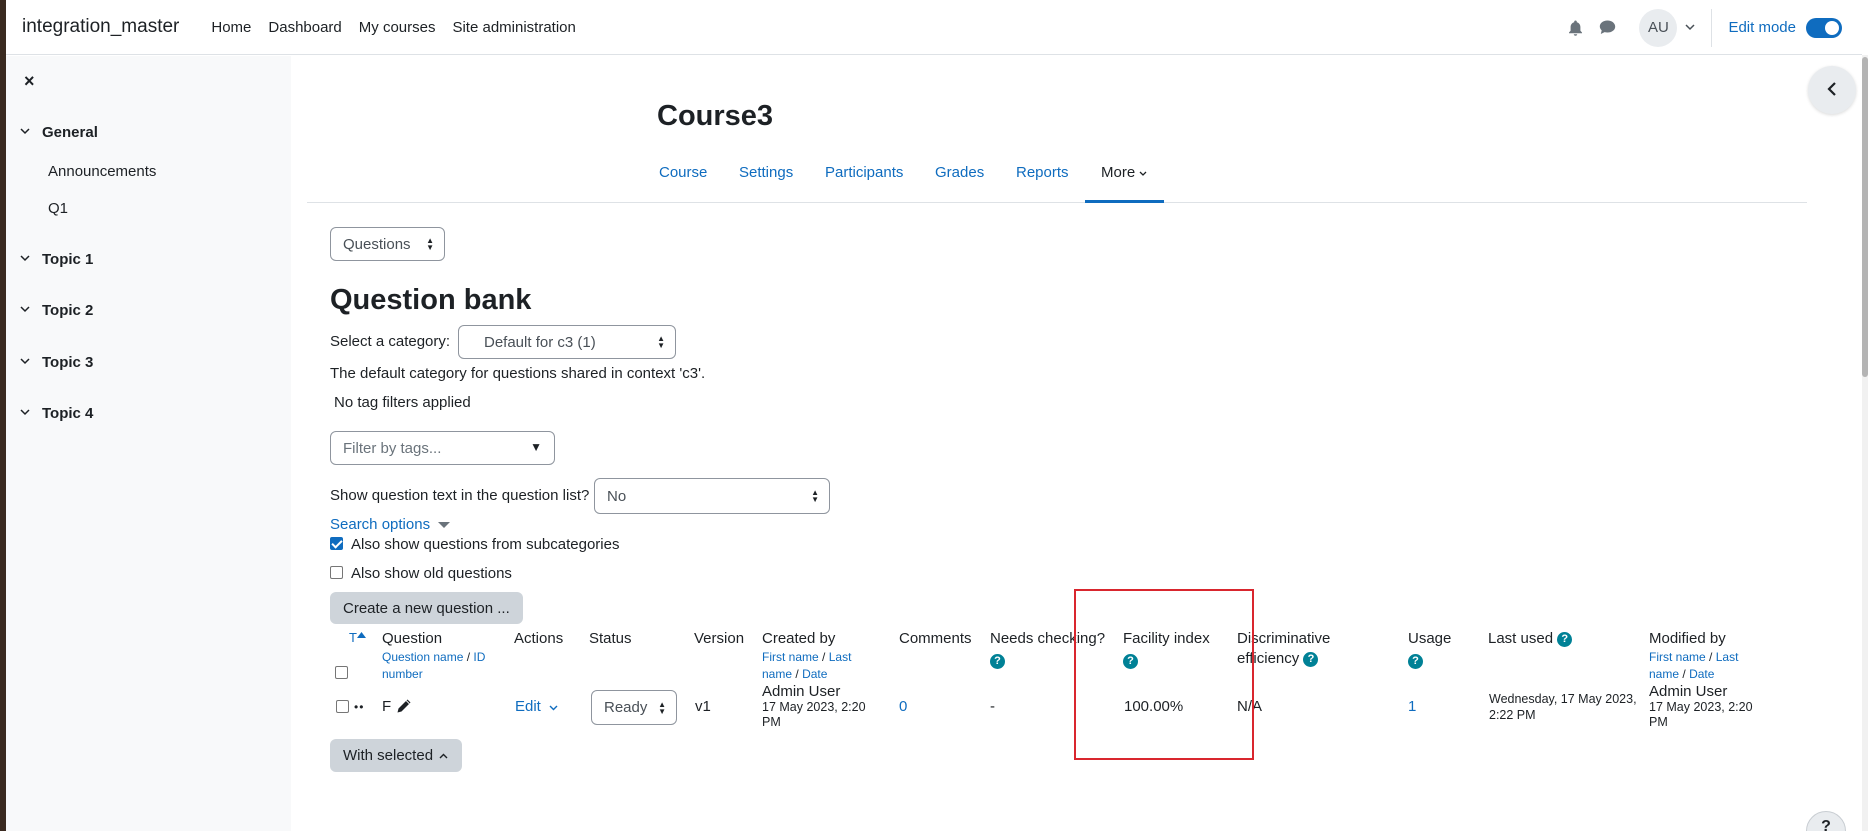 Image resolution: width=1868 pixels, height=831 pixels. I want to click on created-date-2: PM, so click(771, 722).